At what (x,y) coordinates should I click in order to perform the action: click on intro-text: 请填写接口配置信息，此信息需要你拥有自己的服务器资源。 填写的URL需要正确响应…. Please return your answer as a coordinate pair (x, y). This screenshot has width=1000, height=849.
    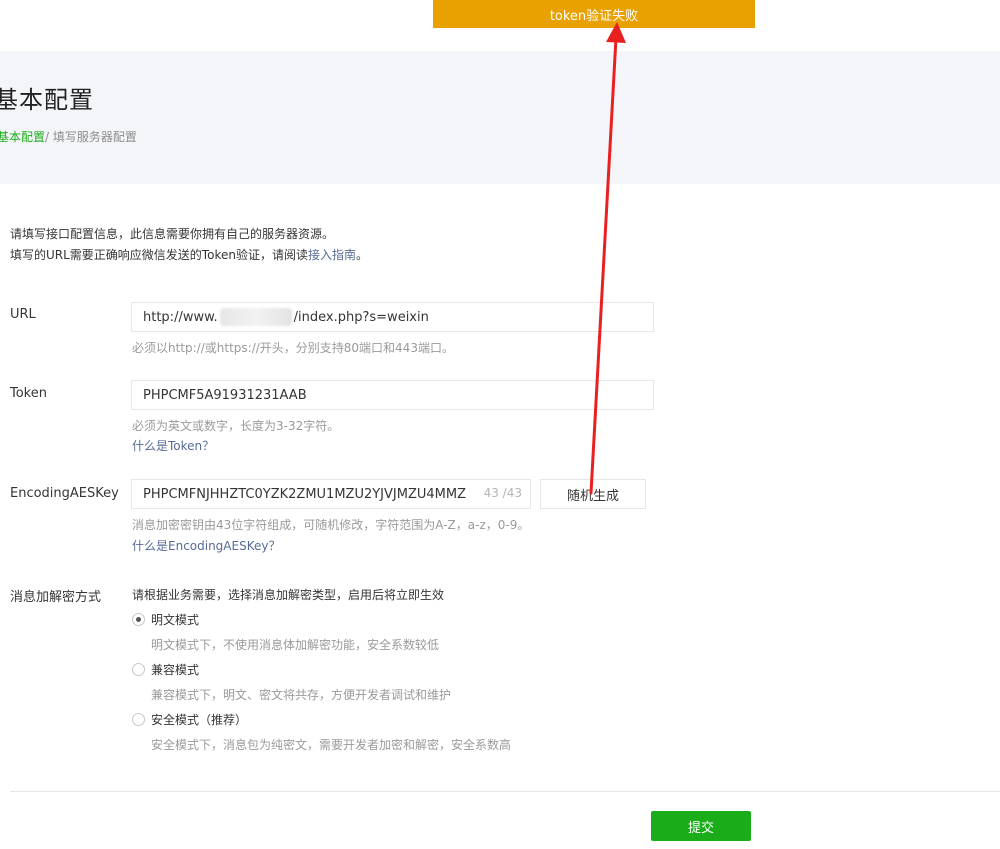
    Looking at the image, I should click on (189, 245).